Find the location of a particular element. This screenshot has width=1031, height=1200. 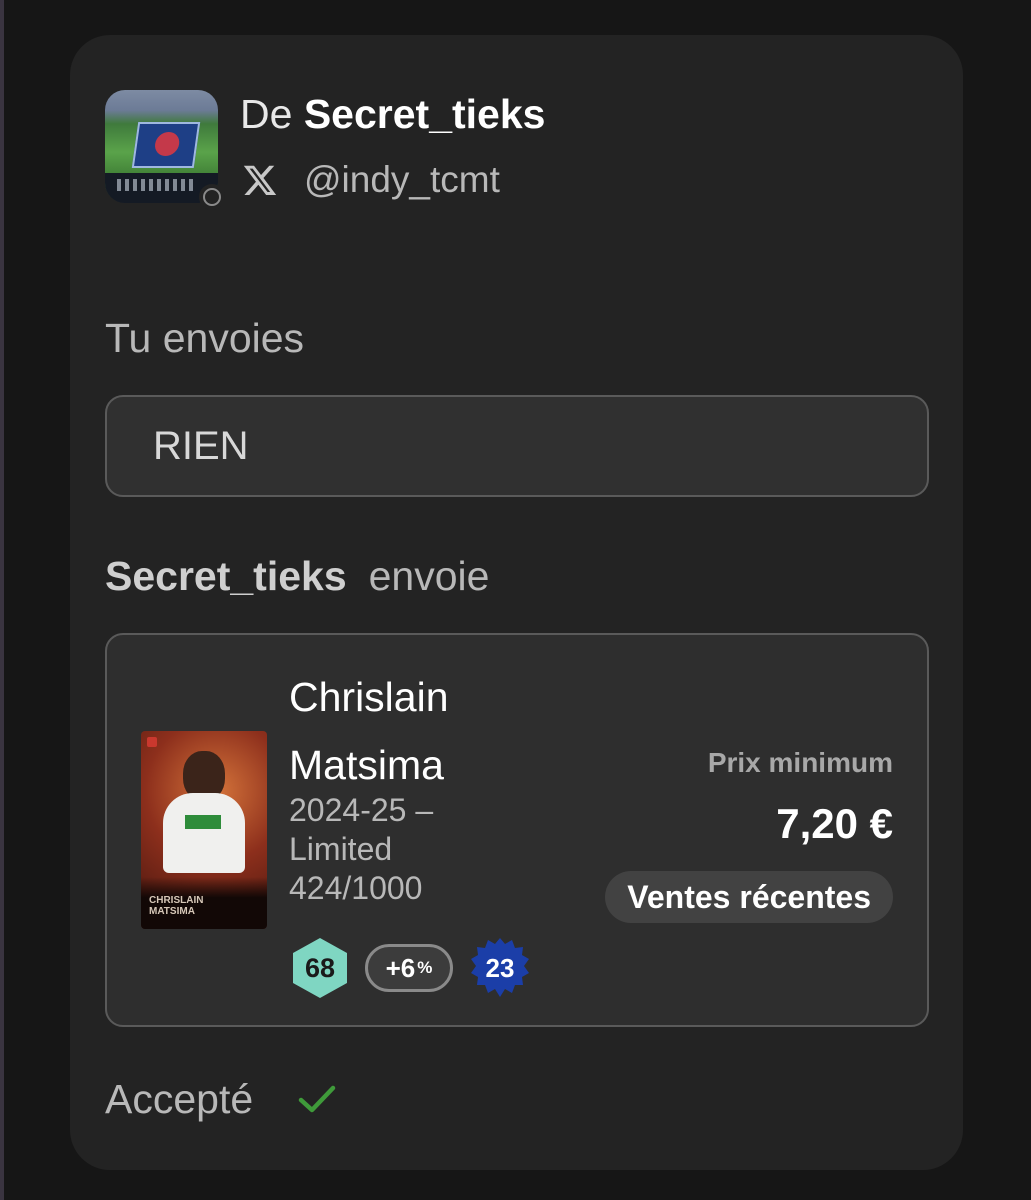

bonus-value: +6 is located at coordinates (400, 967).